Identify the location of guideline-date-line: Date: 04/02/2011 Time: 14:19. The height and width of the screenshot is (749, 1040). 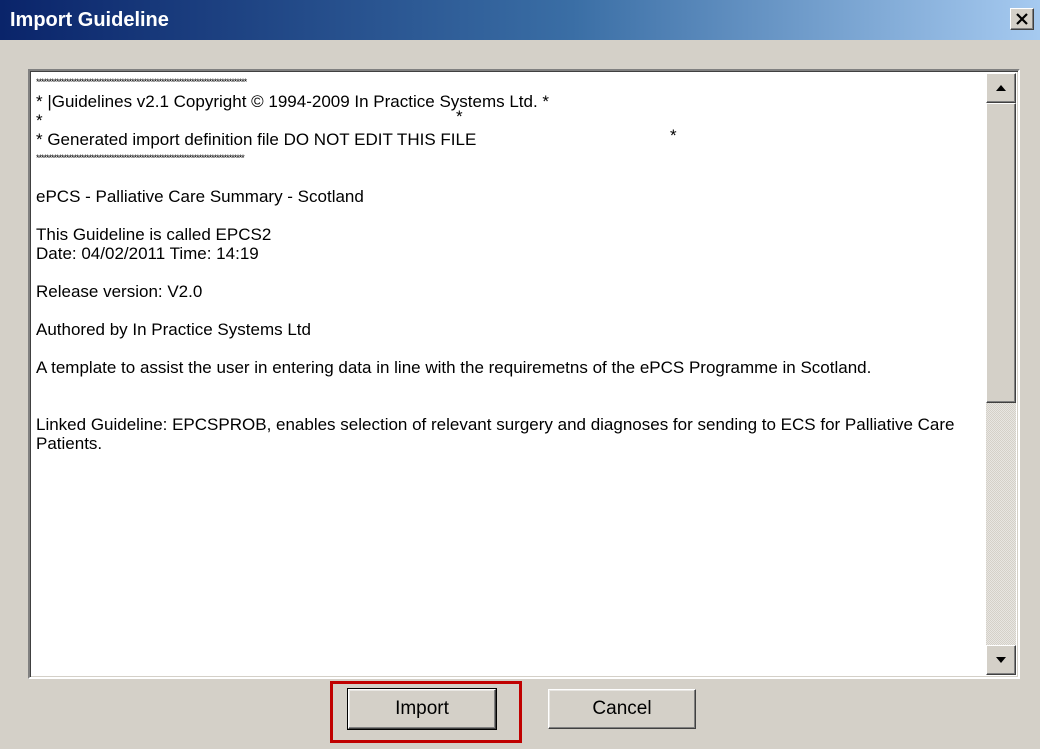
(147, 253).